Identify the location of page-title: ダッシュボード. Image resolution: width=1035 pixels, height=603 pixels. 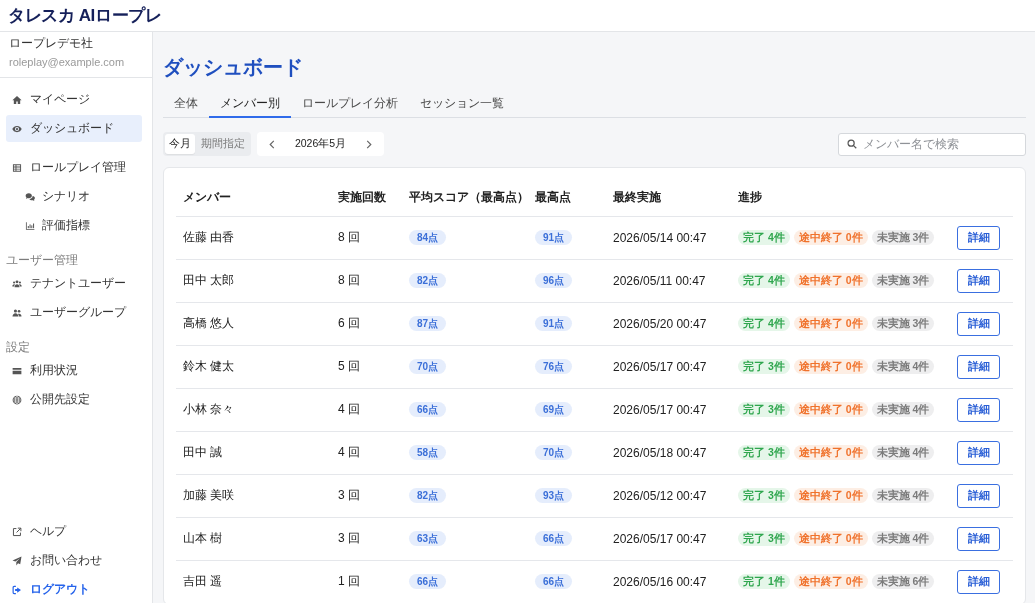
(233, 67).